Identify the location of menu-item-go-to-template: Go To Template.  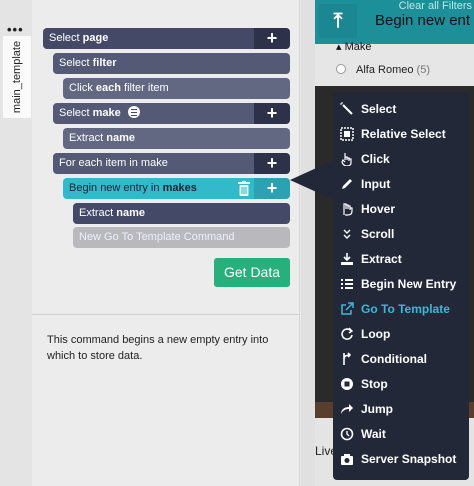
(401, 309).